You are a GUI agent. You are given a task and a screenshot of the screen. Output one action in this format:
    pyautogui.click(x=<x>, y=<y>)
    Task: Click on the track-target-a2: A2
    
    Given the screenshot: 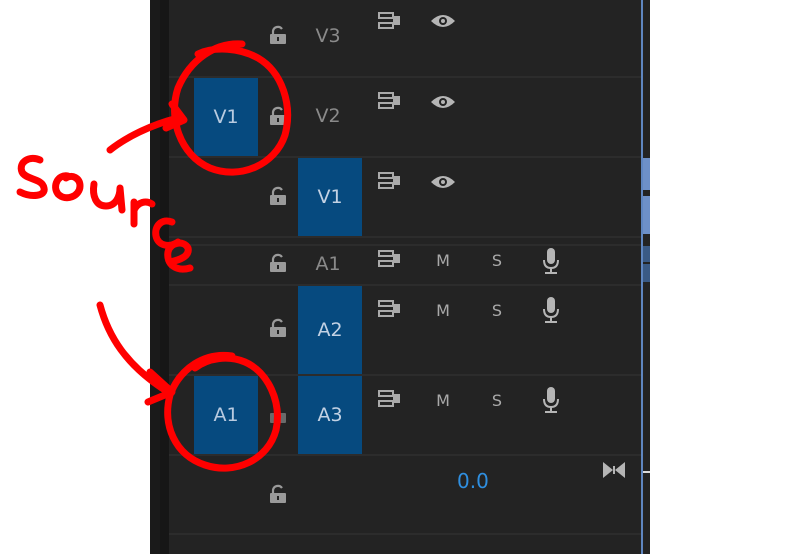 What is the action you would take?
    pyautogui.click(x=330, y=330)
    